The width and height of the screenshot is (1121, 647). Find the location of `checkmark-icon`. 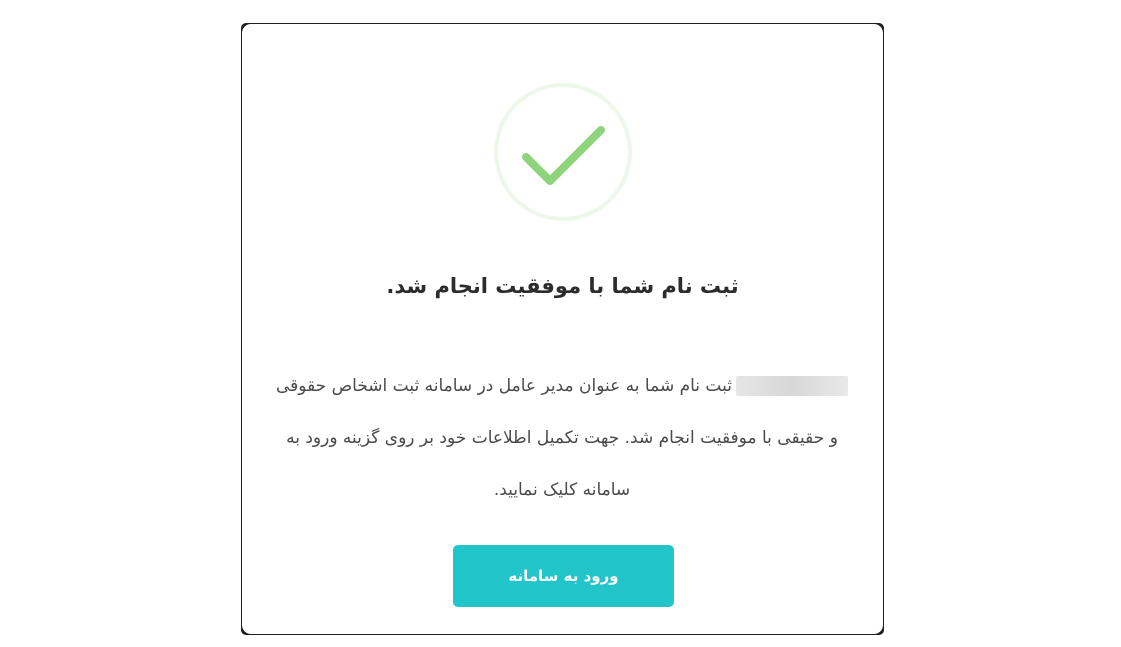

checkmark-icon is located at coordinates (563, 152).